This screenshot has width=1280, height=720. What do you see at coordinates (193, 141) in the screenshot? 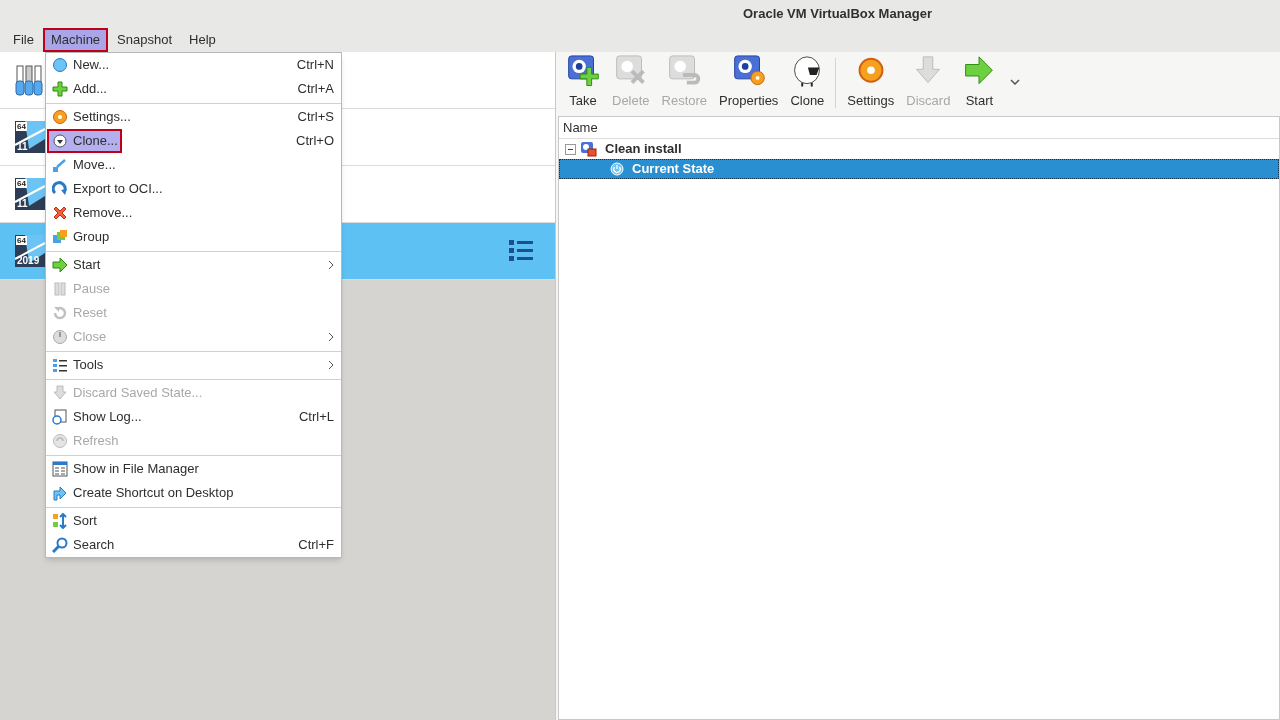
I see `menu-item: Clone... Ctrl+O` at bounding box center [193, 141].